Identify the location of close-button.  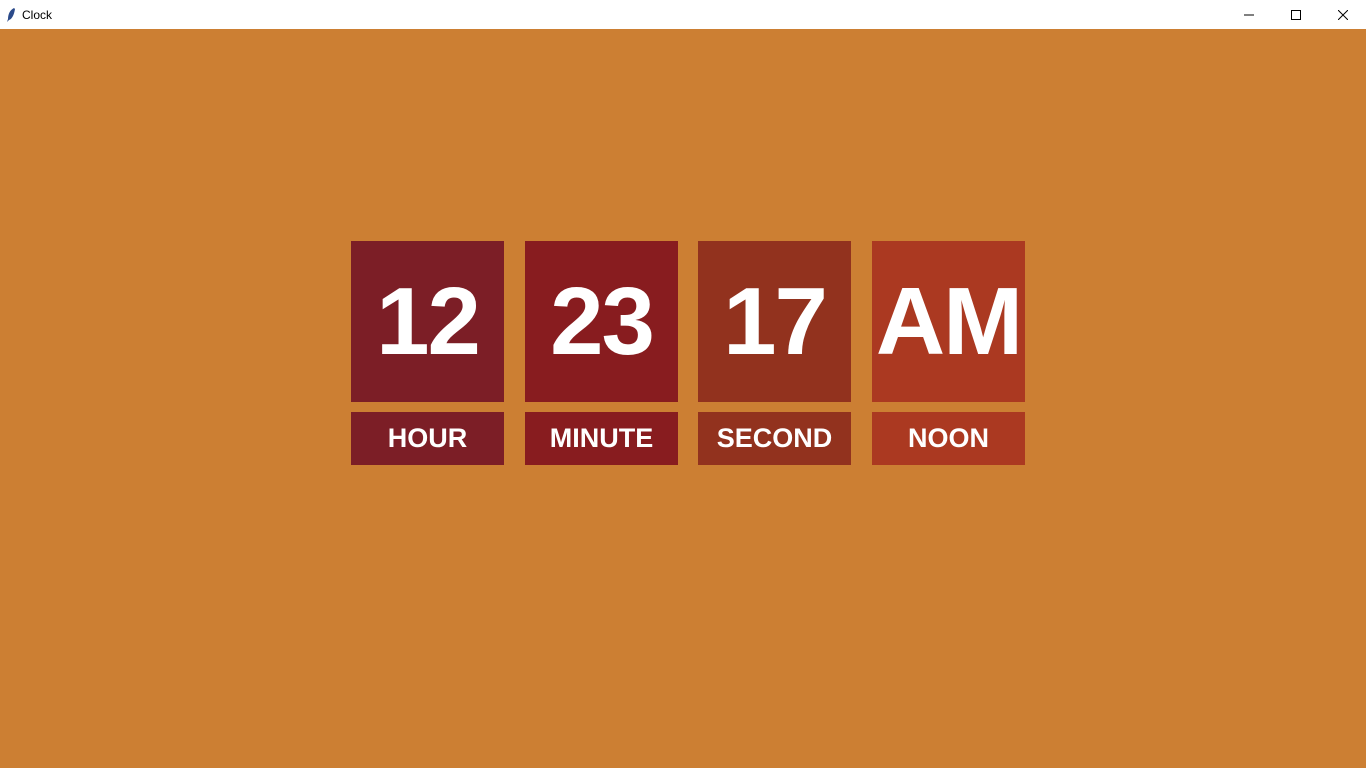
(1342, 14).